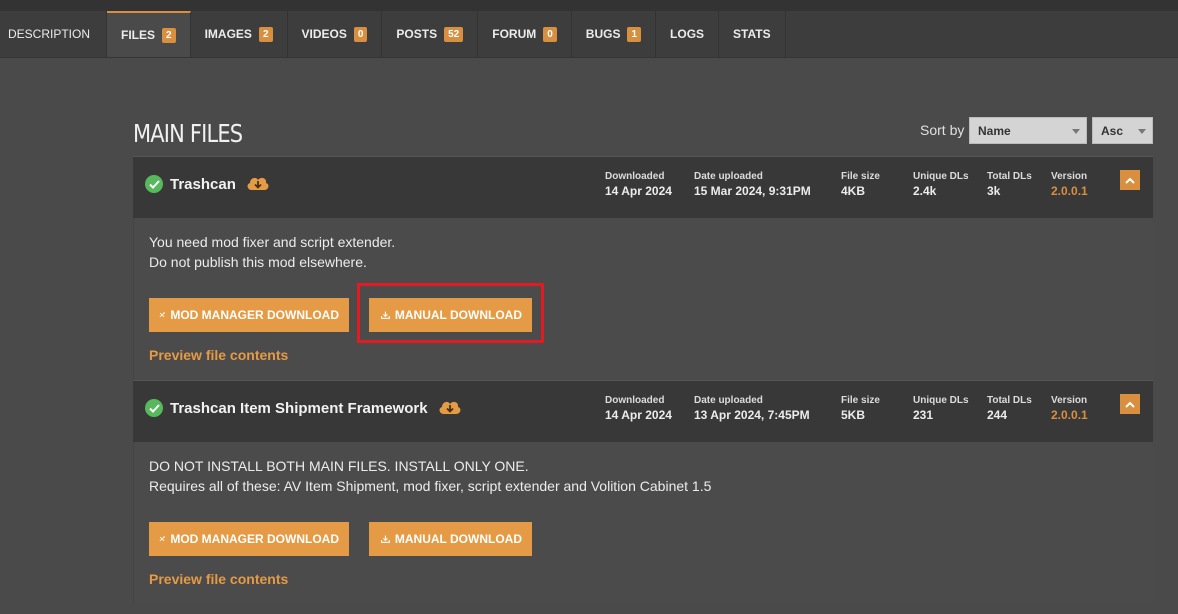  Describe the element at coordinates (941, 184) in the screenshot. I see `stat-unique: Unique DLs 2.4k` at that location.